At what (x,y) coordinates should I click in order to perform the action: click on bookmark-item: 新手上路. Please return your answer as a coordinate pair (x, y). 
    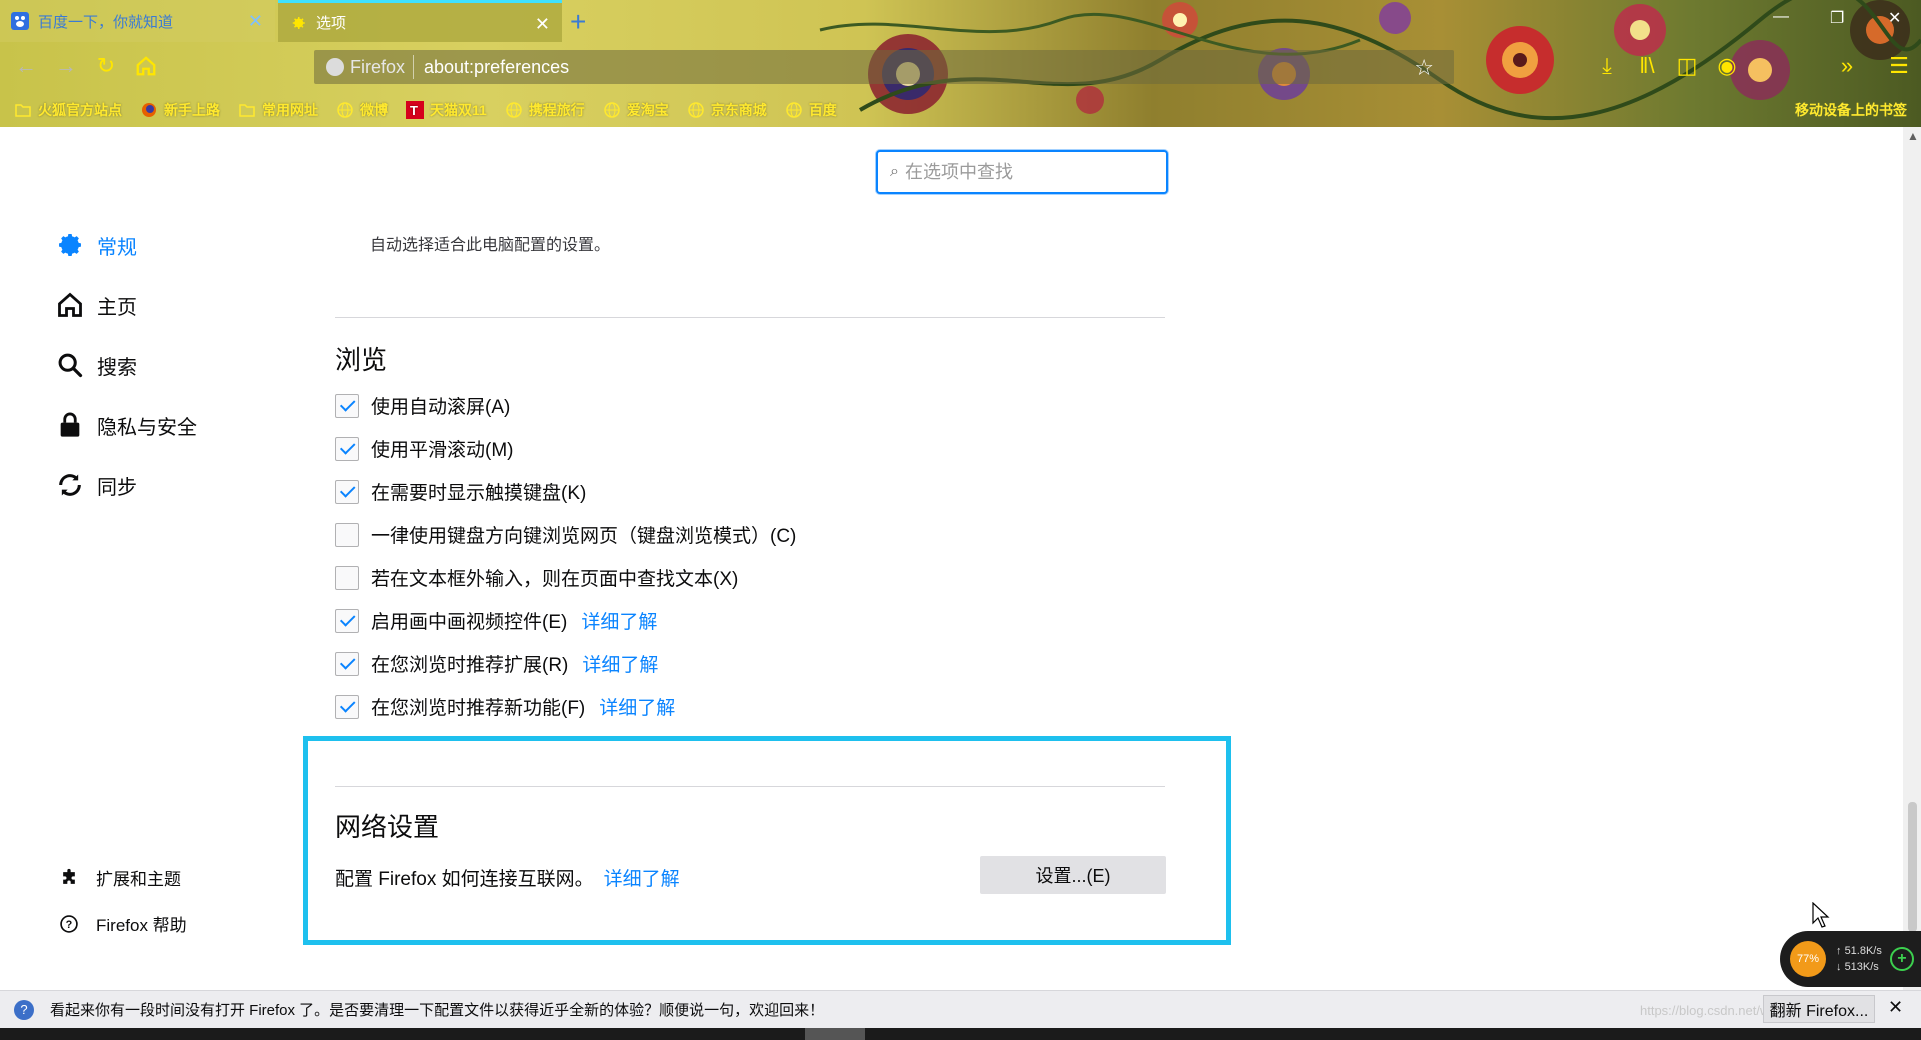
    Looking at the image, I should click on (180, 110).